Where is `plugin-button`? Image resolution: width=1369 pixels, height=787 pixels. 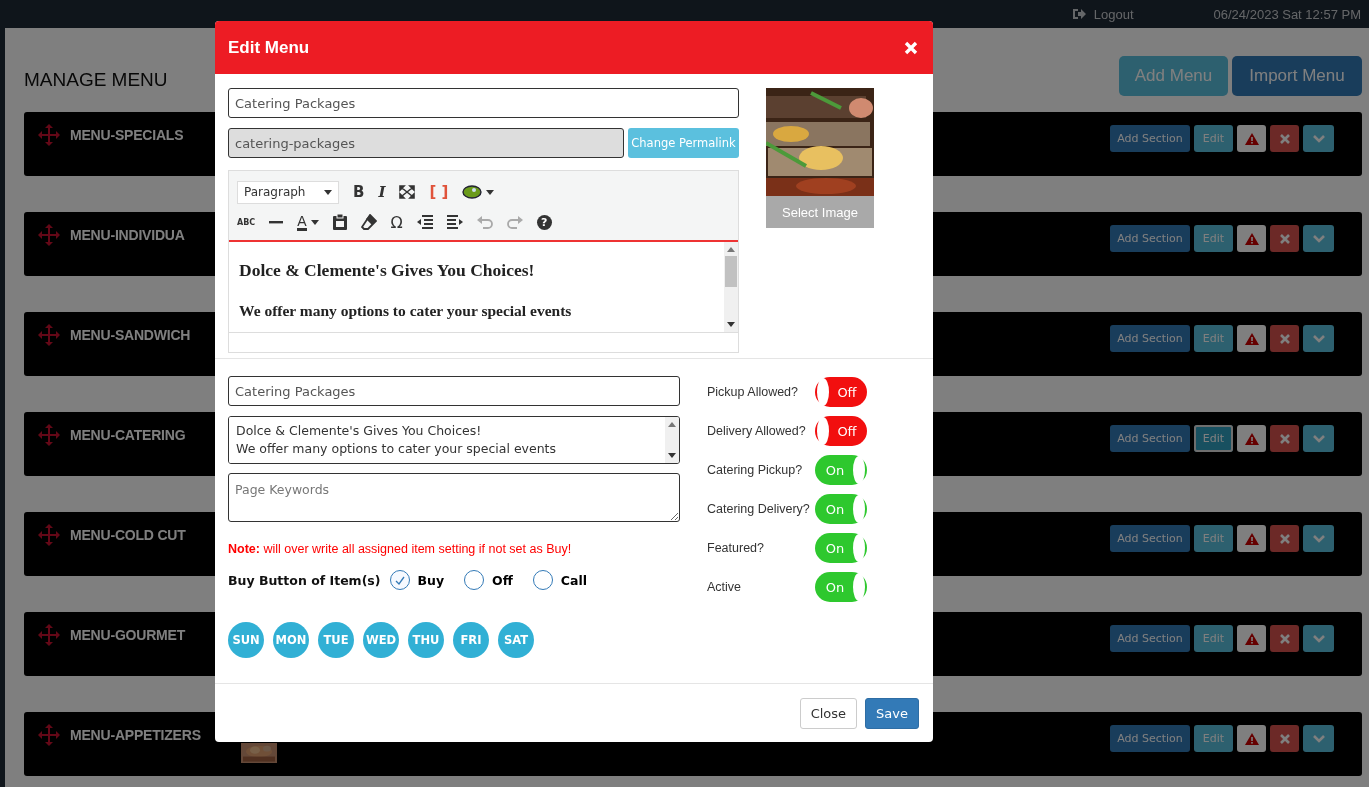
plugin-button is located at coordinates (478, 192).